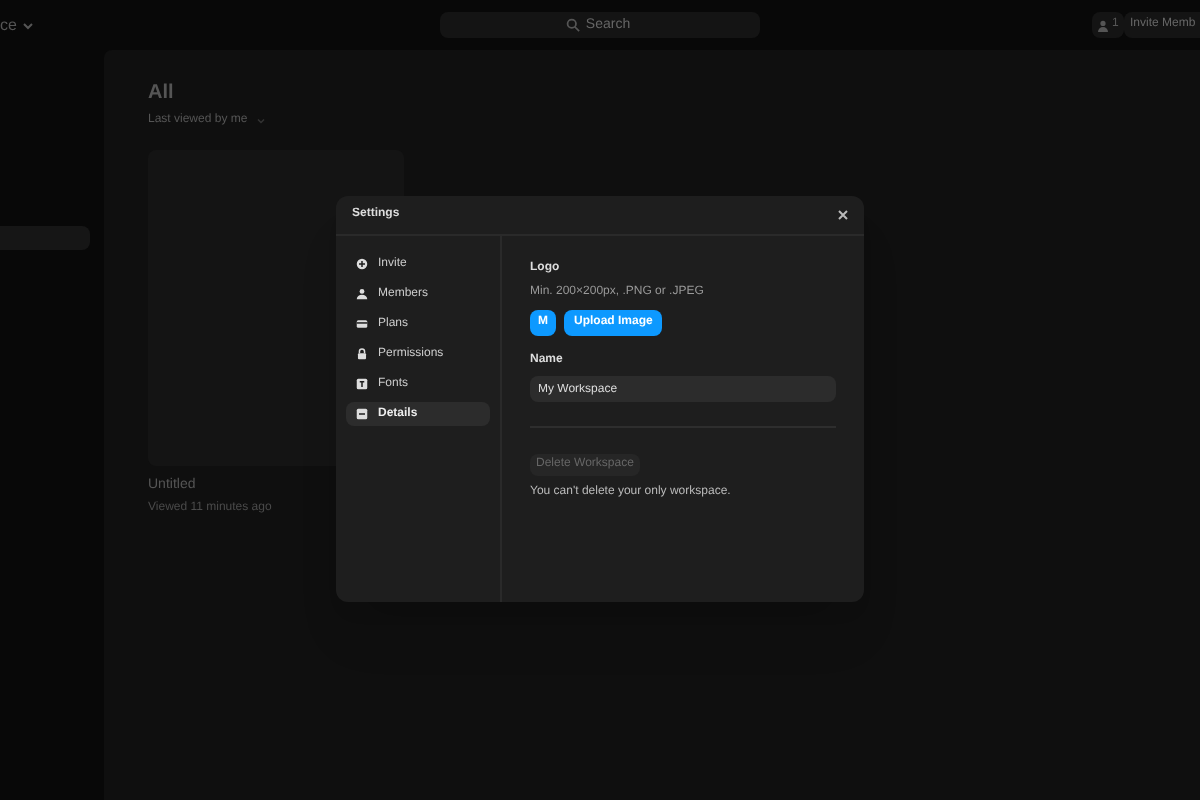 This screenshot has height=800, width=1200. Describe the element at coordinates (28, 25) in the screenshot. I see `chevron-down-icon` at that location.